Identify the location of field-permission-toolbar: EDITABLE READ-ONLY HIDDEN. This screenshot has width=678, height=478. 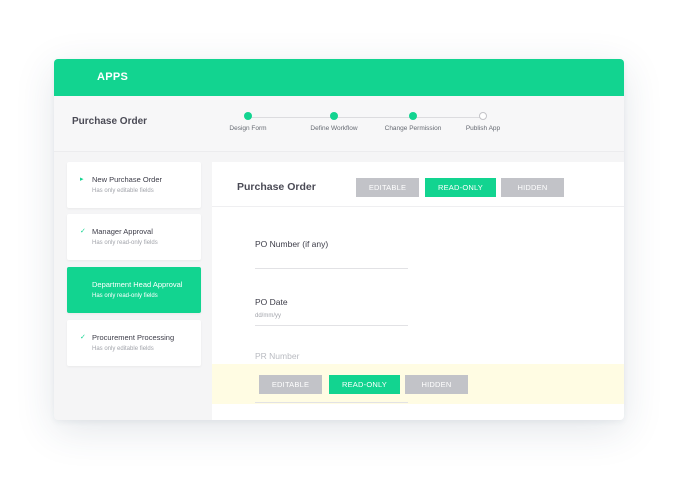
(418, 384).